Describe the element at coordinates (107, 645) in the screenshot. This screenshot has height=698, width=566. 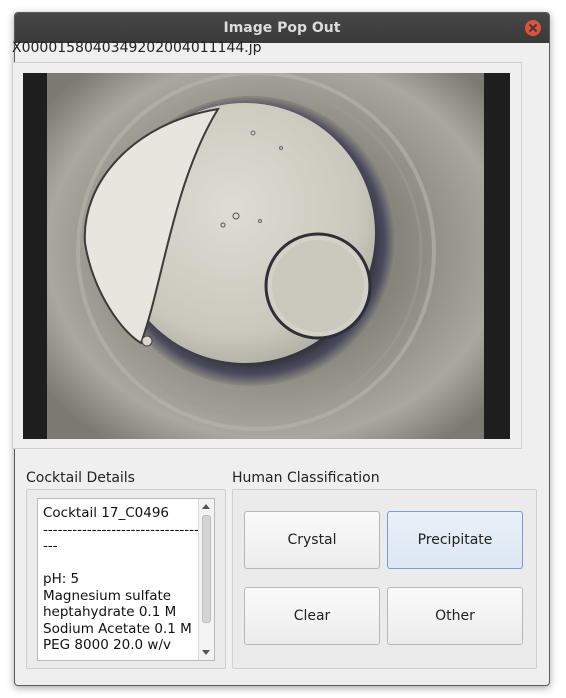
I see `cocktail-line: PEG 8000 20.0 w/v` at that location.